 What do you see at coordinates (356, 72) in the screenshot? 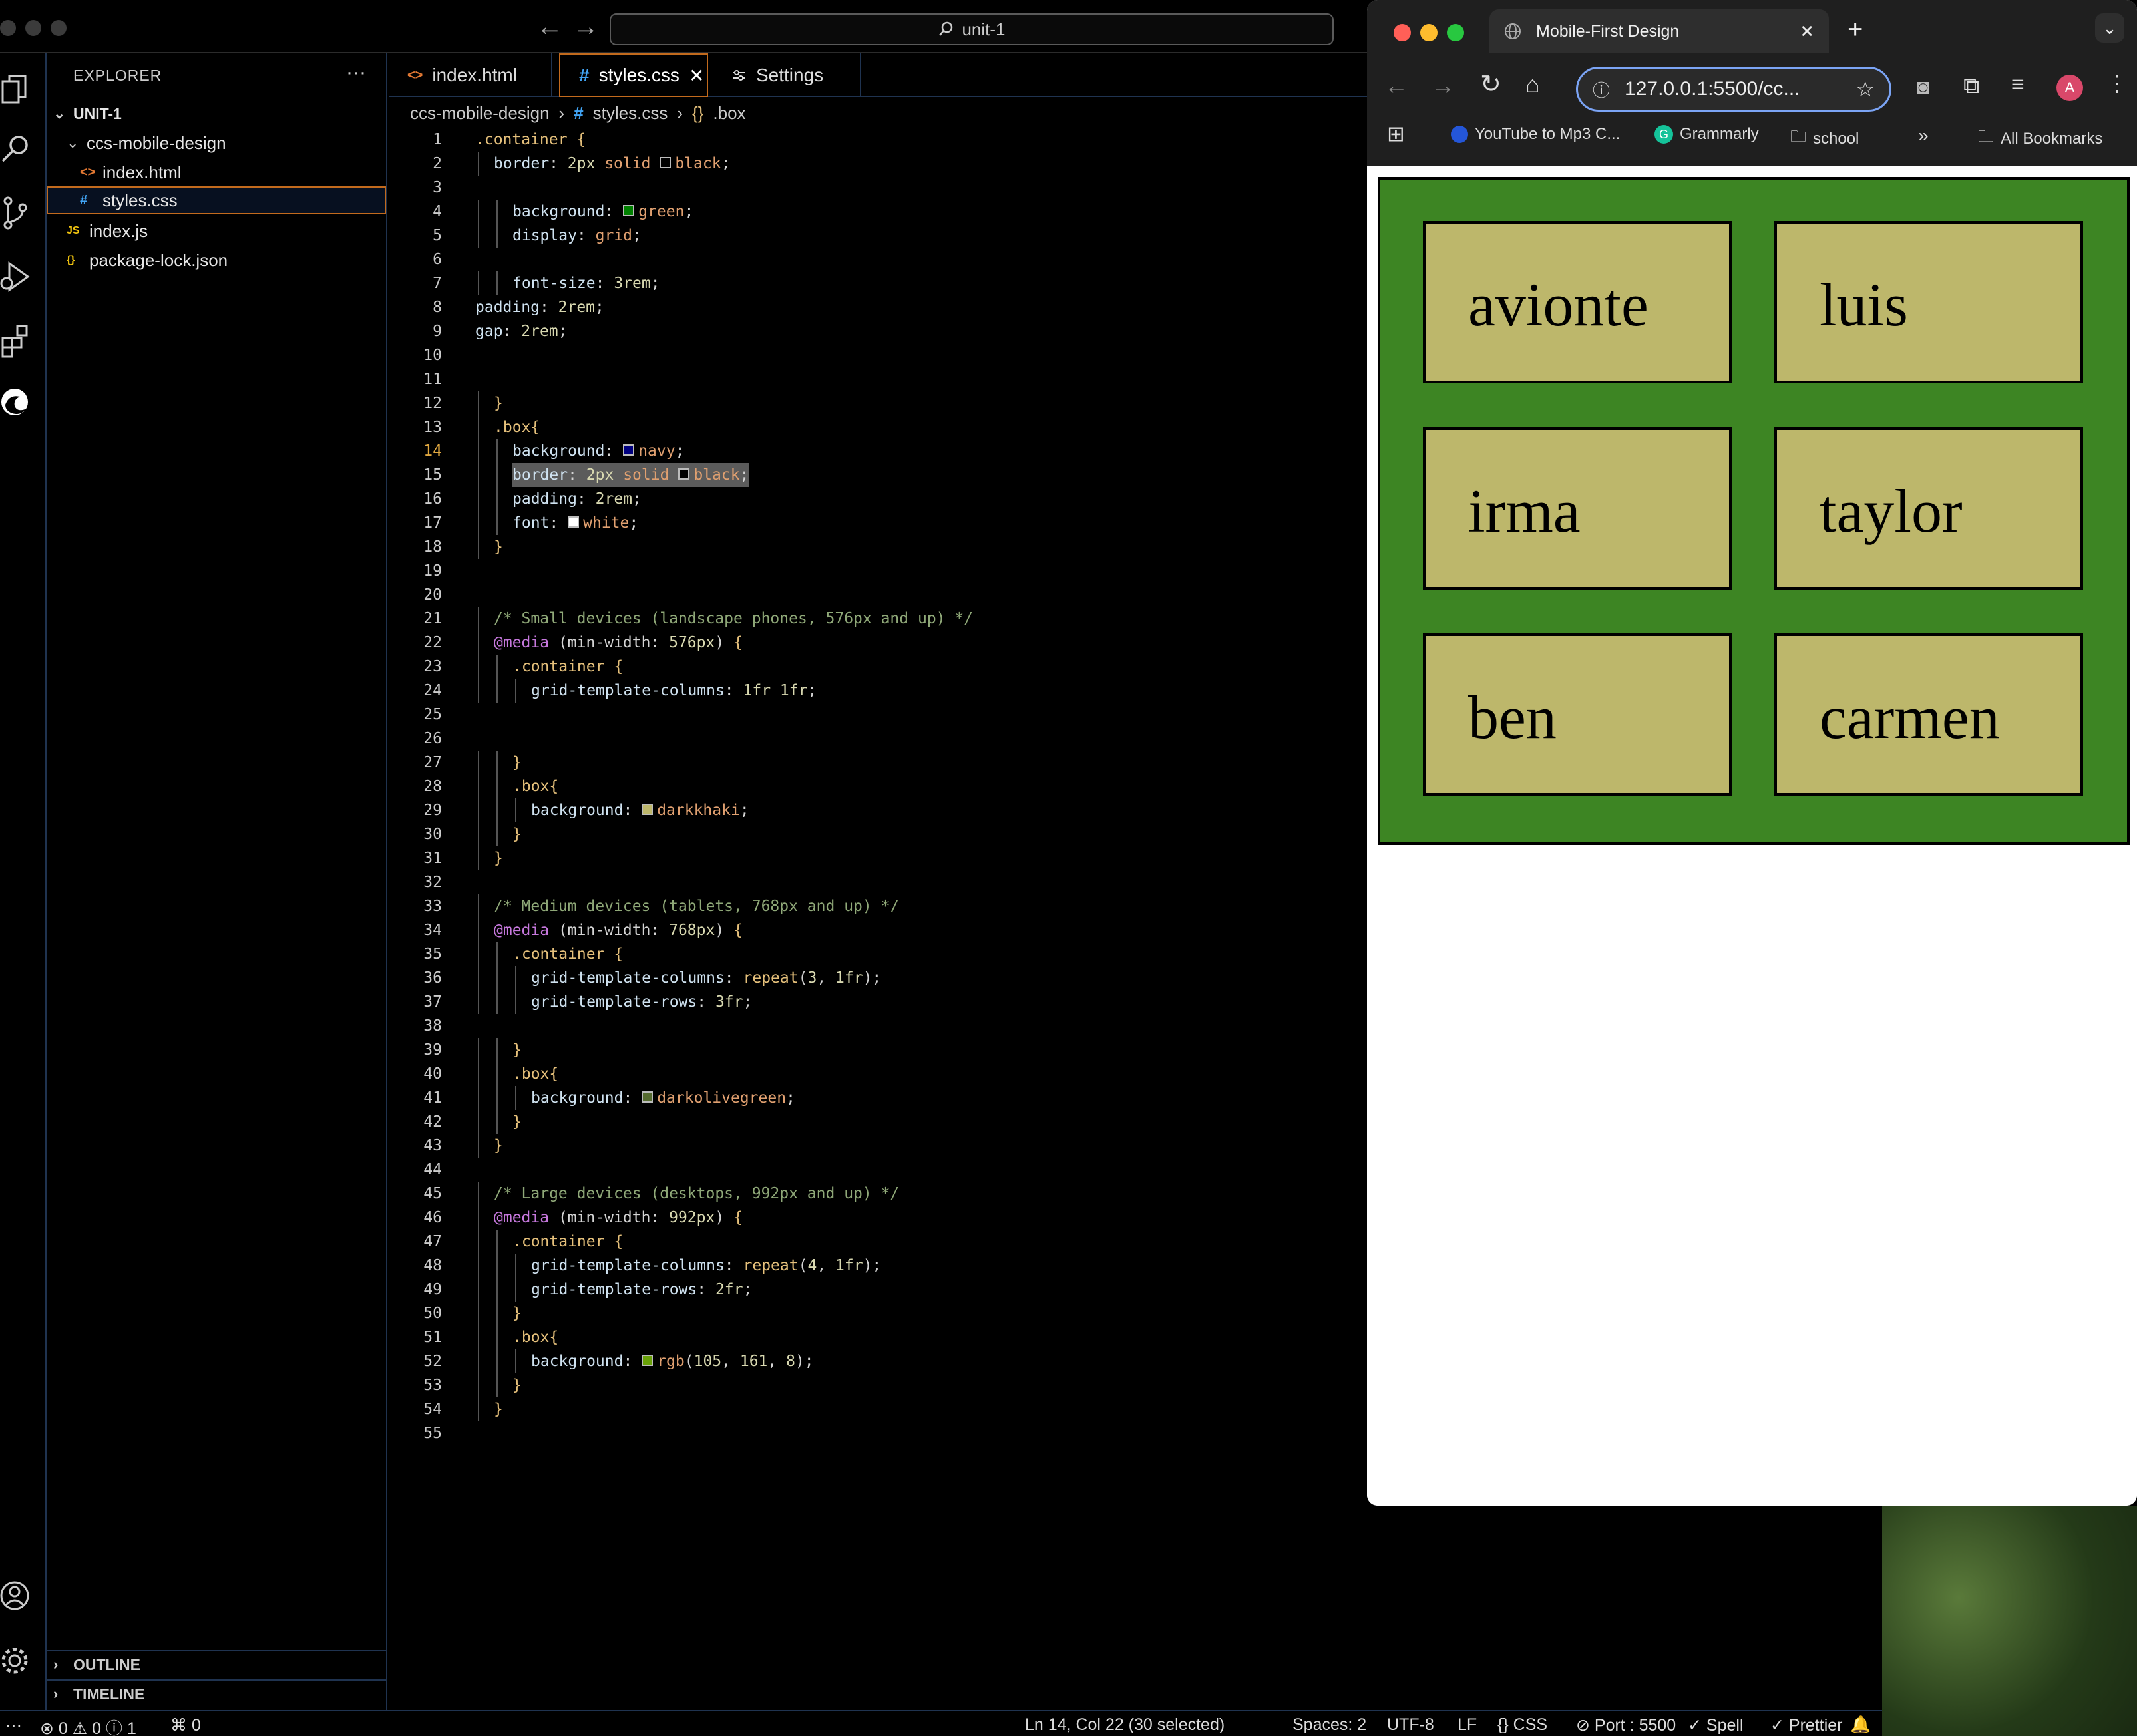
I see `more-actions-icon: ···` at bounding box center [356, 72].